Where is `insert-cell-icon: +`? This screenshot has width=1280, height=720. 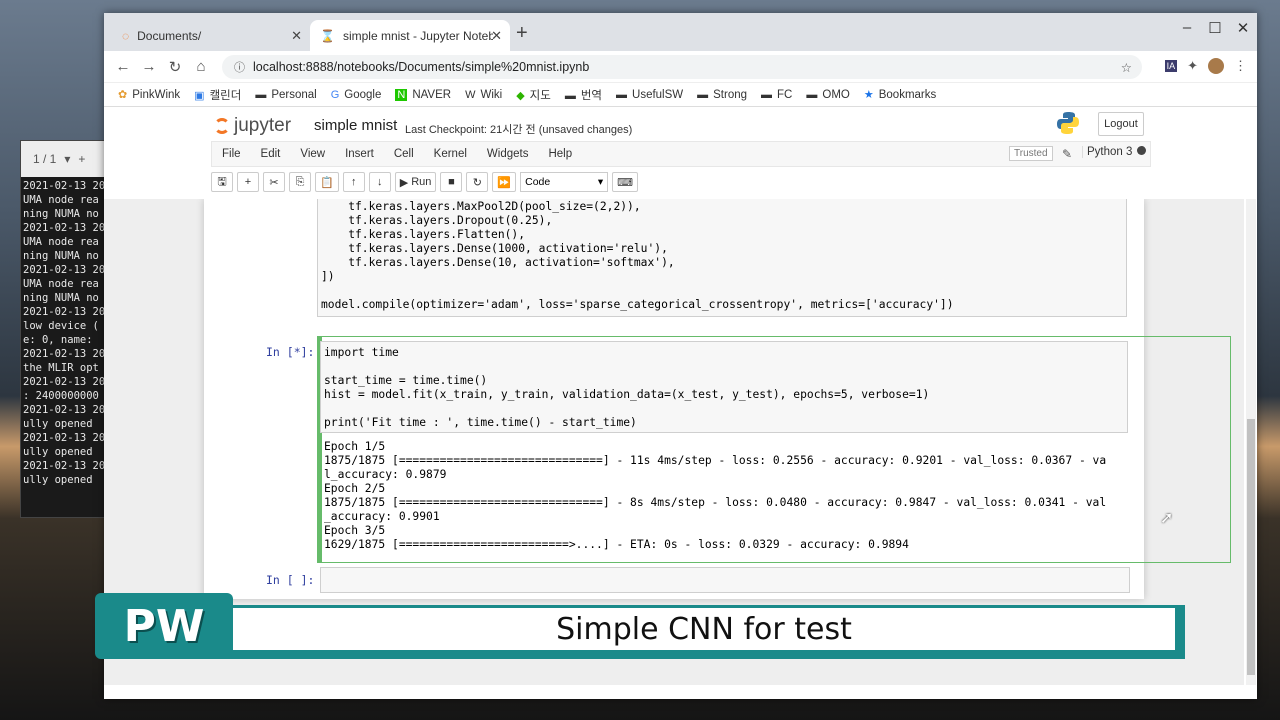 insert-cell-icon: + is located at coordinates (248, 182).